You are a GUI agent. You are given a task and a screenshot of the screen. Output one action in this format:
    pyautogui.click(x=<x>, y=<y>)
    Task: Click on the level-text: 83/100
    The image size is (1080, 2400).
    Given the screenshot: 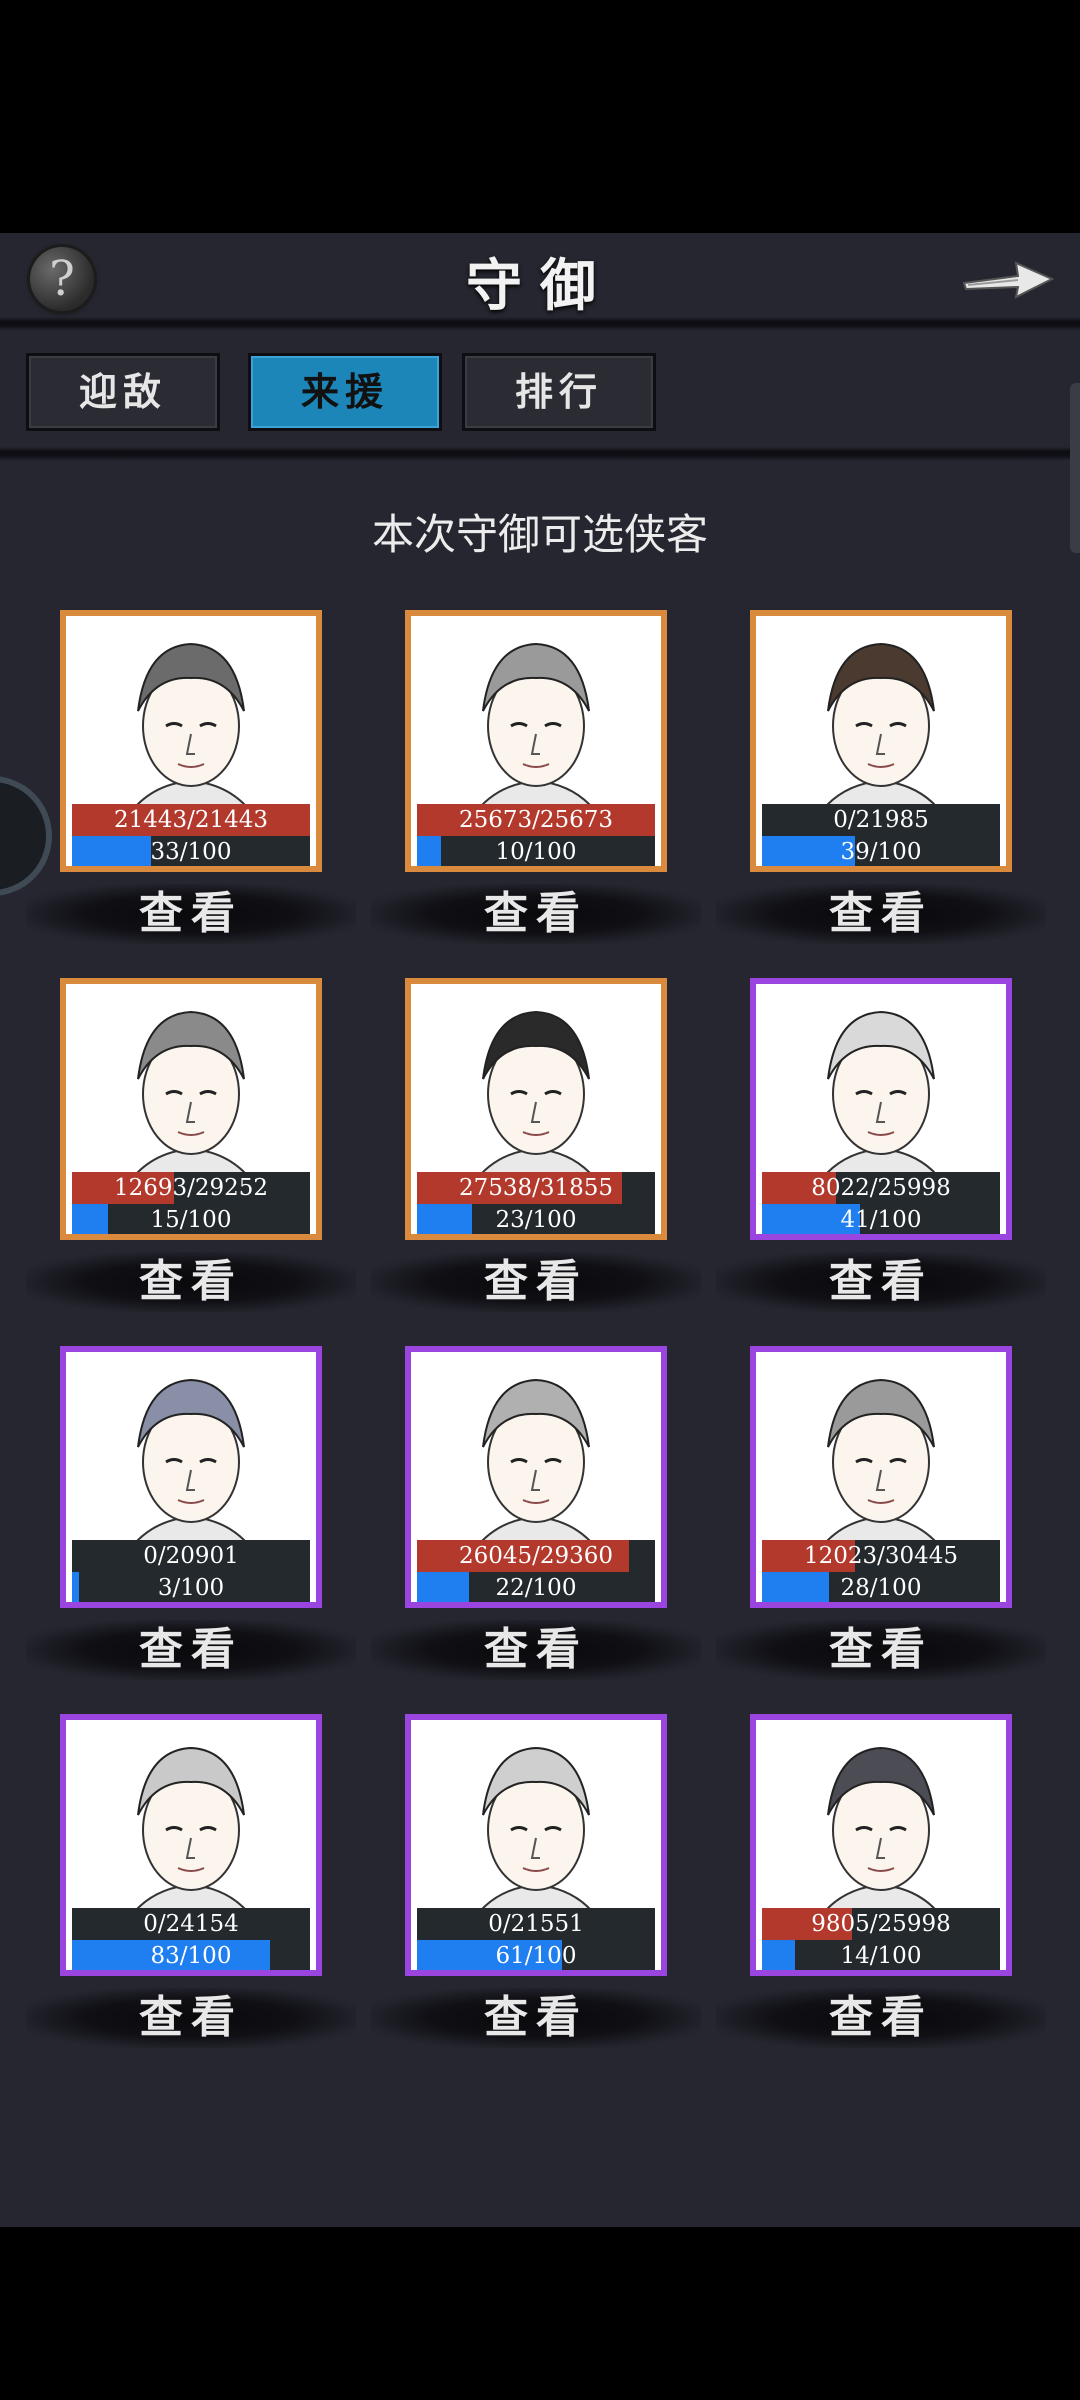 What is the action you would take?
    pyautogui.click(x=191, y=1956)
    